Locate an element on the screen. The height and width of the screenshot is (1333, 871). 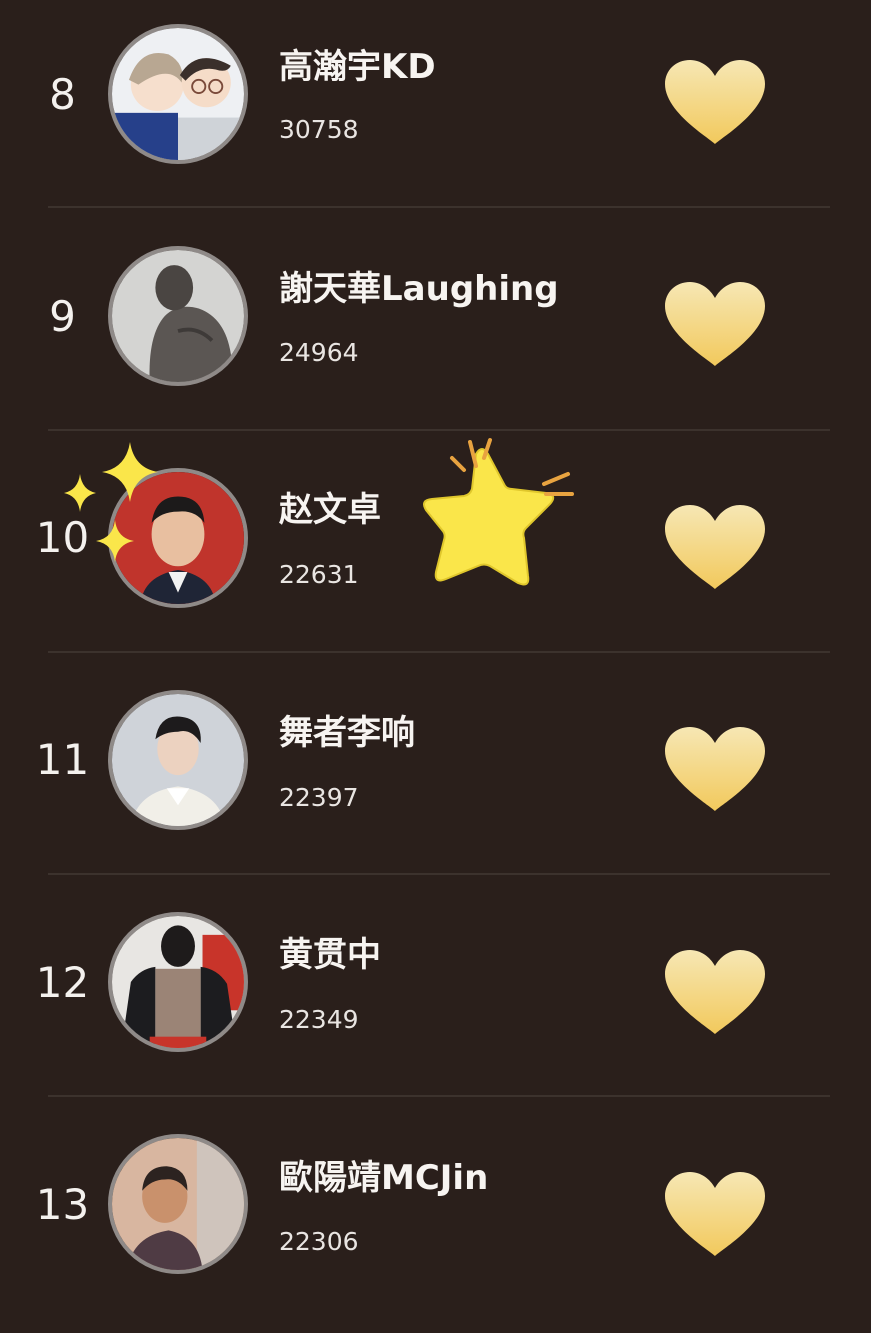
user-name: 歐陽靖MCJin is located at coordinates (384, 1178).